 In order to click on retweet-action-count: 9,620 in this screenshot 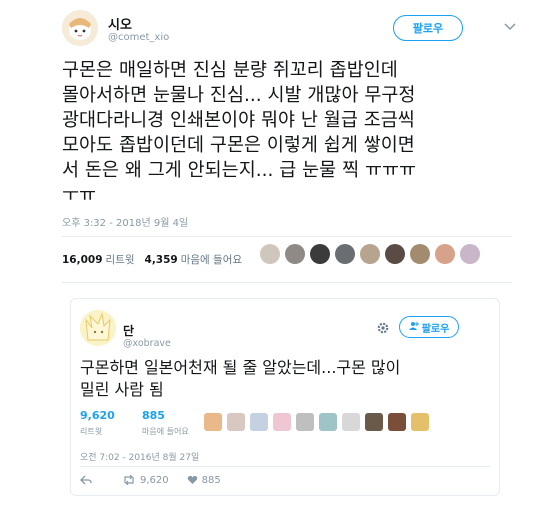, I will do `click(154, 480)`.